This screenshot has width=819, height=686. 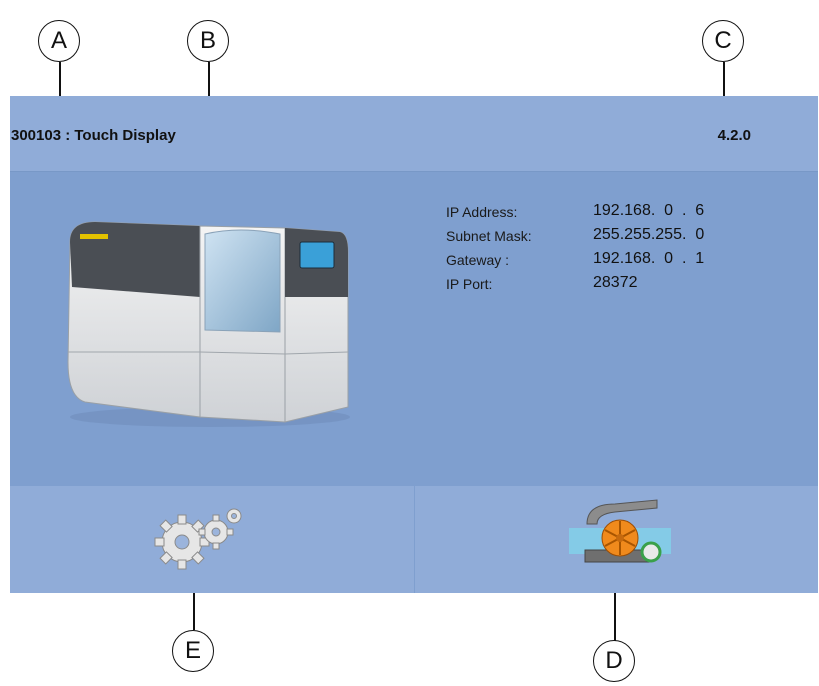 I want to click on maintenance-button, so click(x=616, y=539).